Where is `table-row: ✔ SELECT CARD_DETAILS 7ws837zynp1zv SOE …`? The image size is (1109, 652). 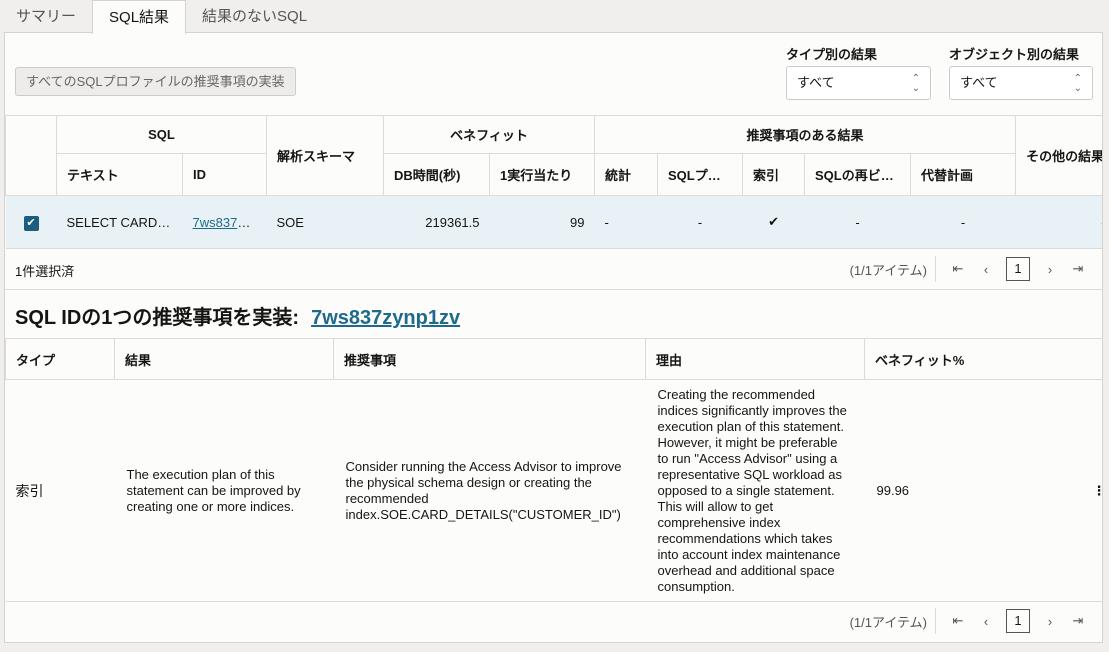 table-row: ✔ SELECT CARD_DETAILS 7ws837zynp1zv SOE … is located at coordinates (553, 222).